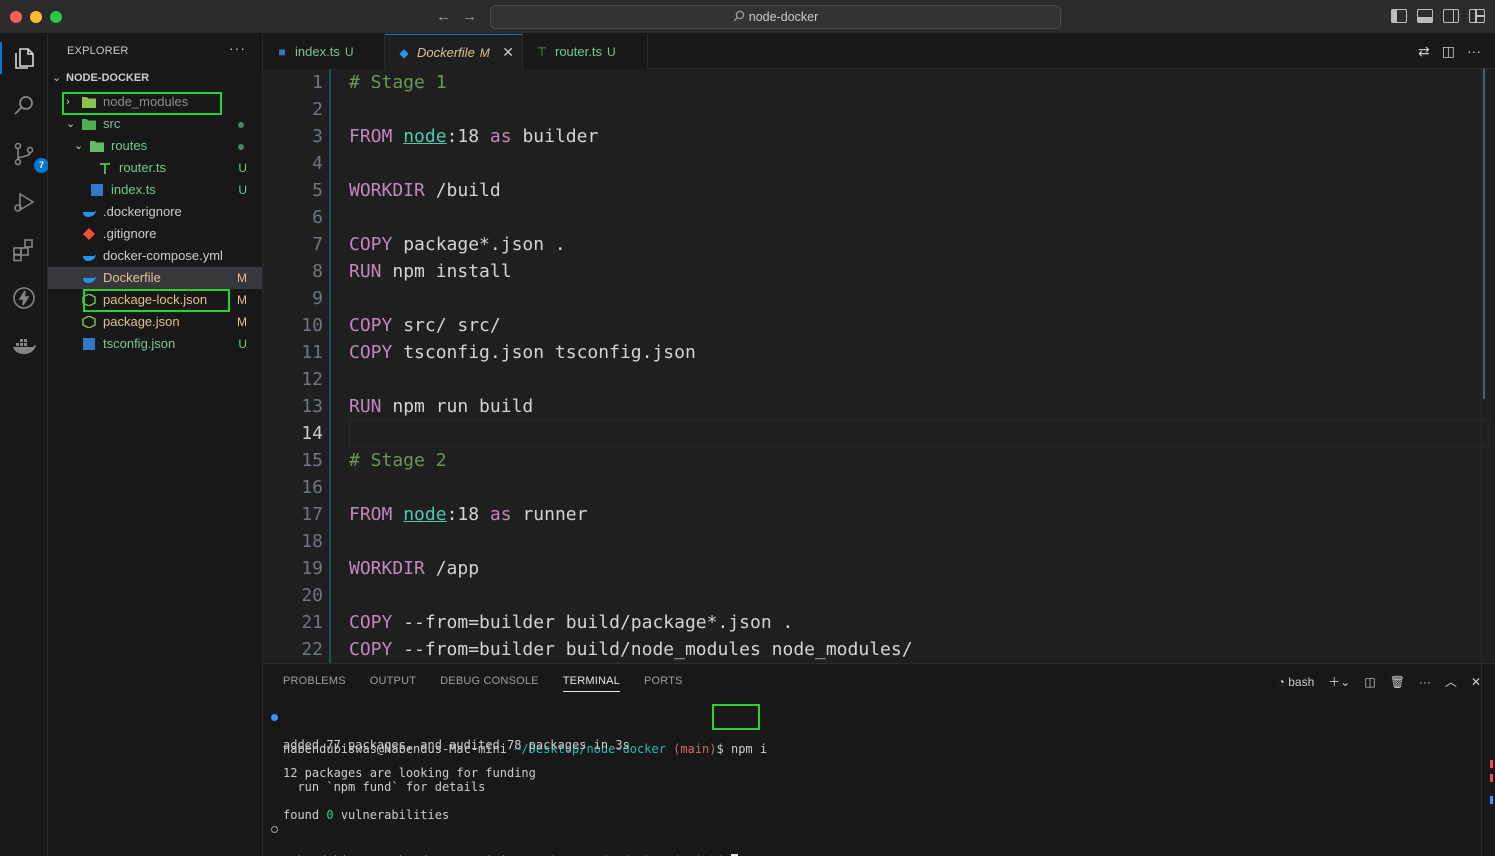 The image size is (1495, 856). Describe the element at coordinates (443, 16) in the screenshot. I see `back-arrow-icon: ←` at that location.